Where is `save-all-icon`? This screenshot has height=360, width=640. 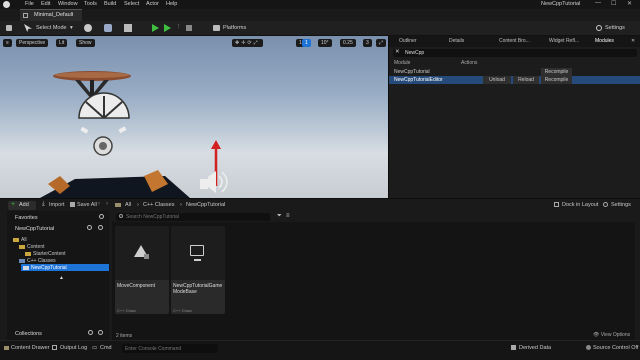 save-all-icon is located at coordinates (72, 204).